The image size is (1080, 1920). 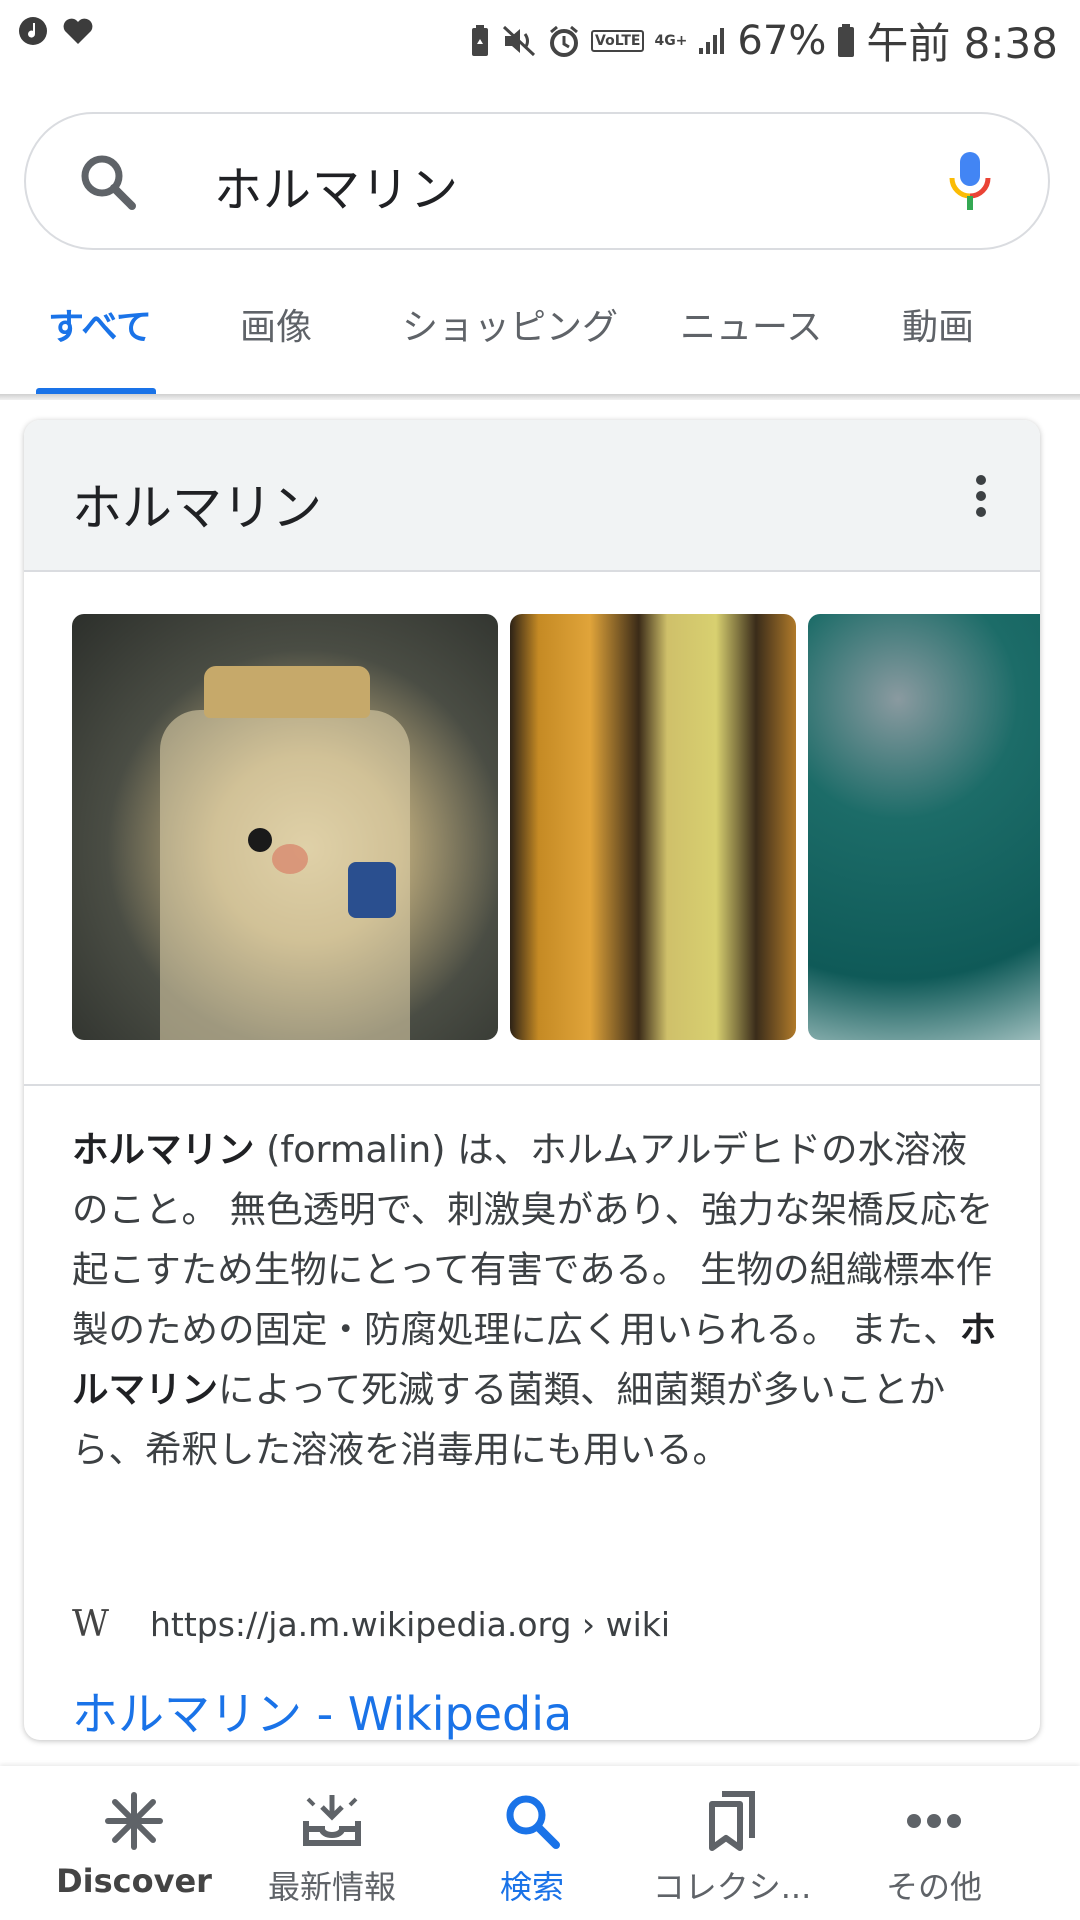 I want to click on nav-search: 検索, so click(x=532, y=1848).